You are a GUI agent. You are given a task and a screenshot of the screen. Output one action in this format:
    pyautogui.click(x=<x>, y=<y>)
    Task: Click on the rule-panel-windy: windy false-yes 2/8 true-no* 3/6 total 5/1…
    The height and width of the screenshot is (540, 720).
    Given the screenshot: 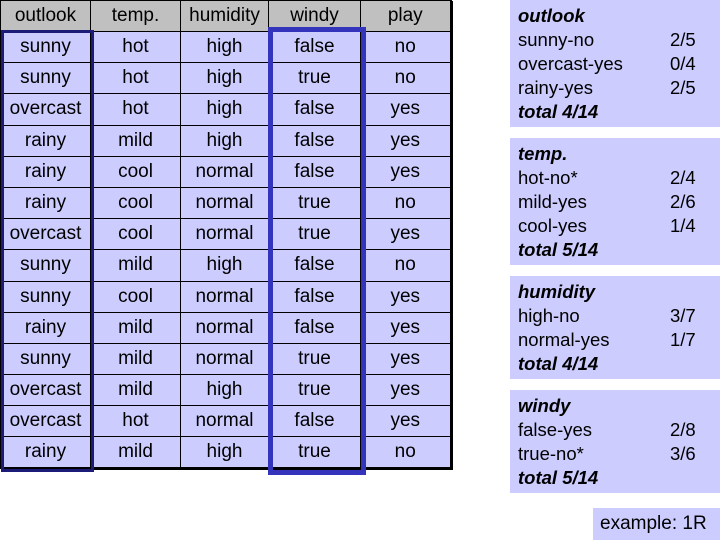 What is the action you would take?
    pyautogui.click(x=615, y=441)
    